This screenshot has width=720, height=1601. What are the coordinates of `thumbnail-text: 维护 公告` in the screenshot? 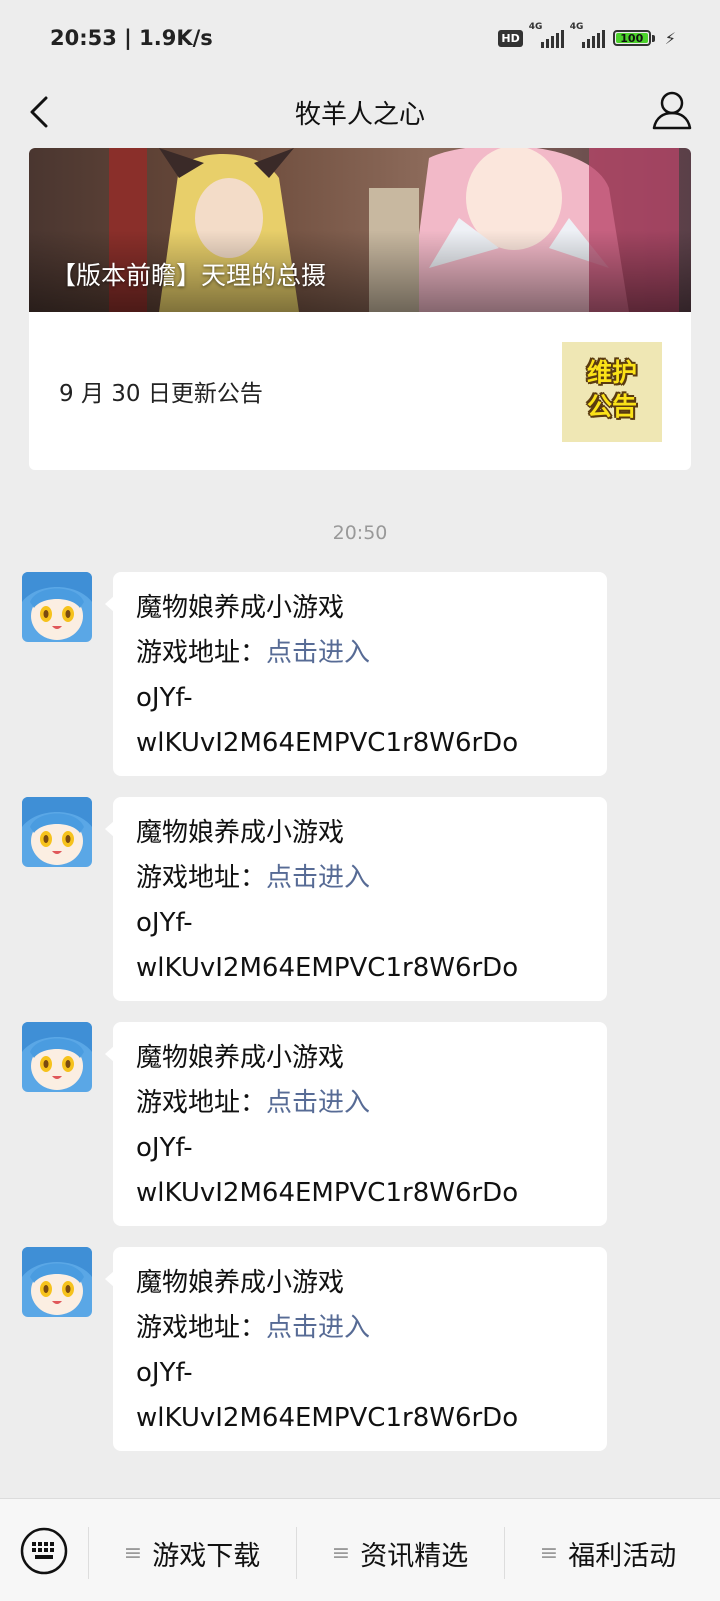 It's located at (612, 390).